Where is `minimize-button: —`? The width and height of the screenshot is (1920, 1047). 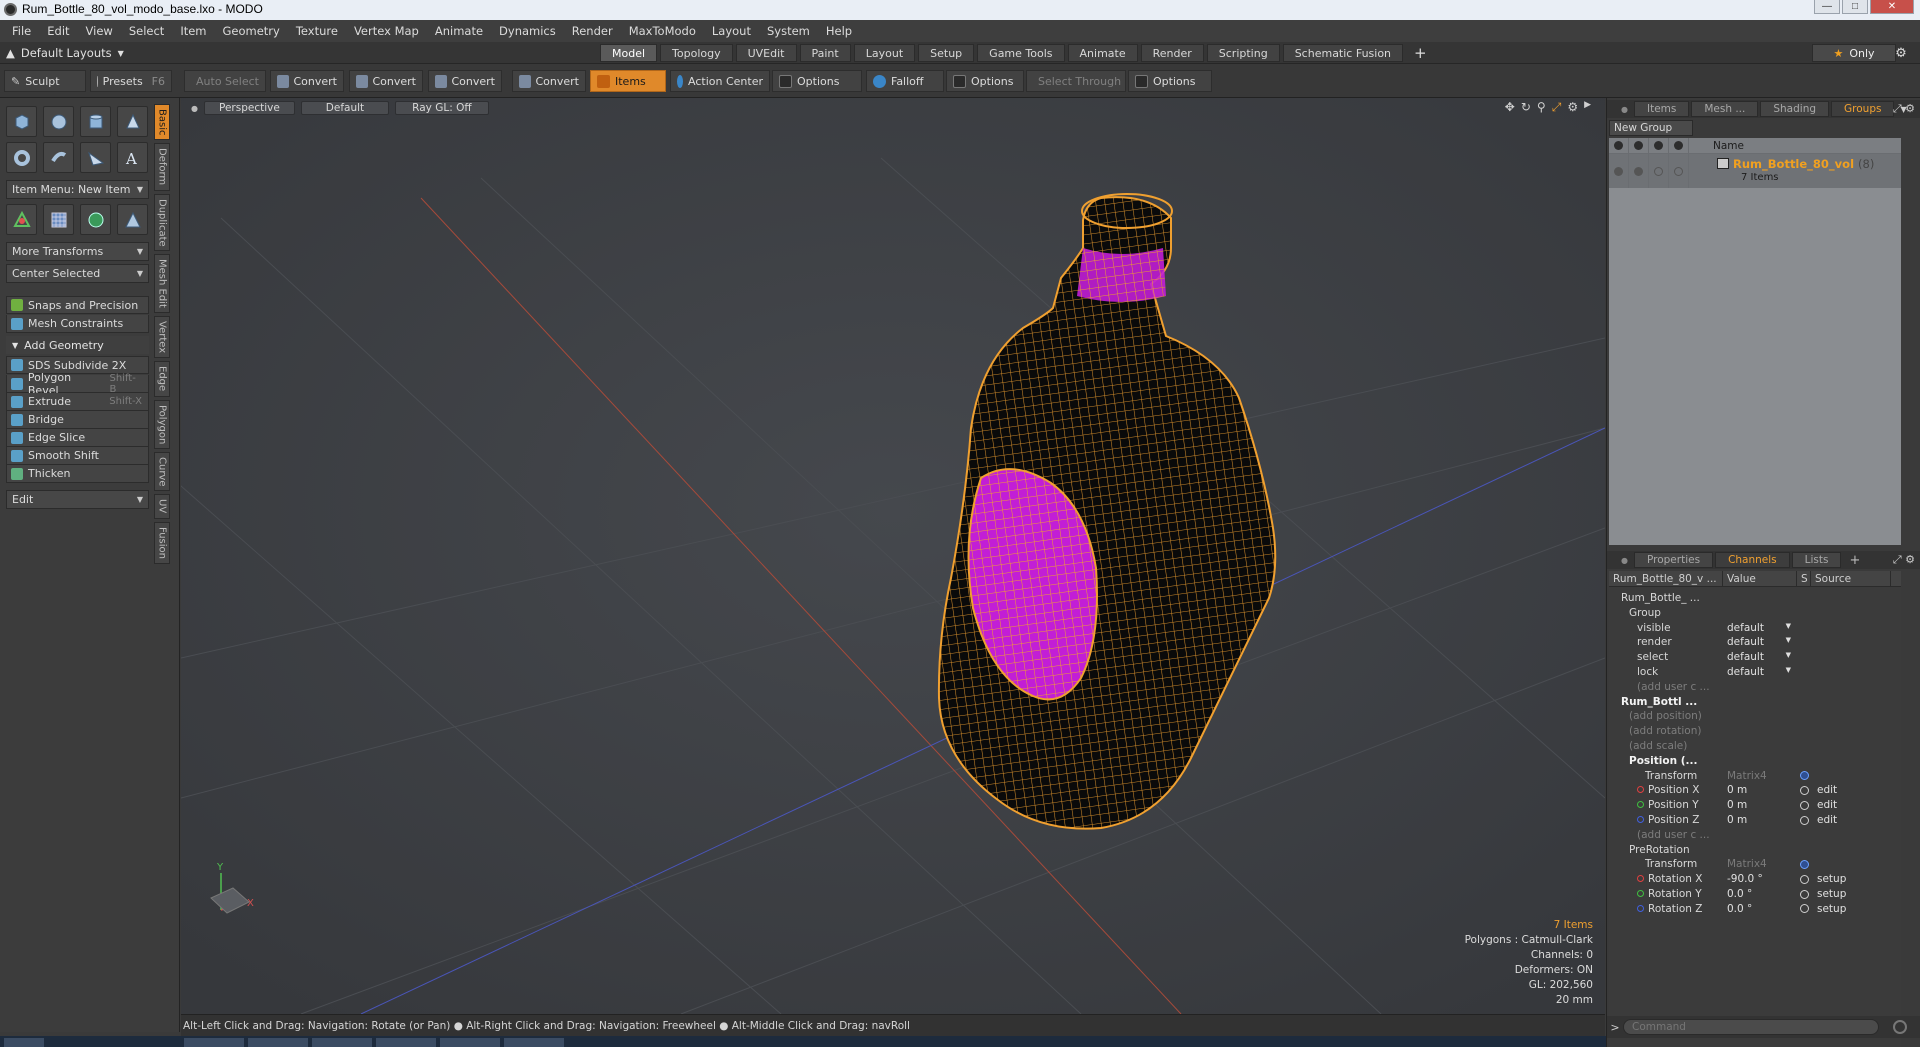 minimize-button: — is located at coordinates (1827, 7).